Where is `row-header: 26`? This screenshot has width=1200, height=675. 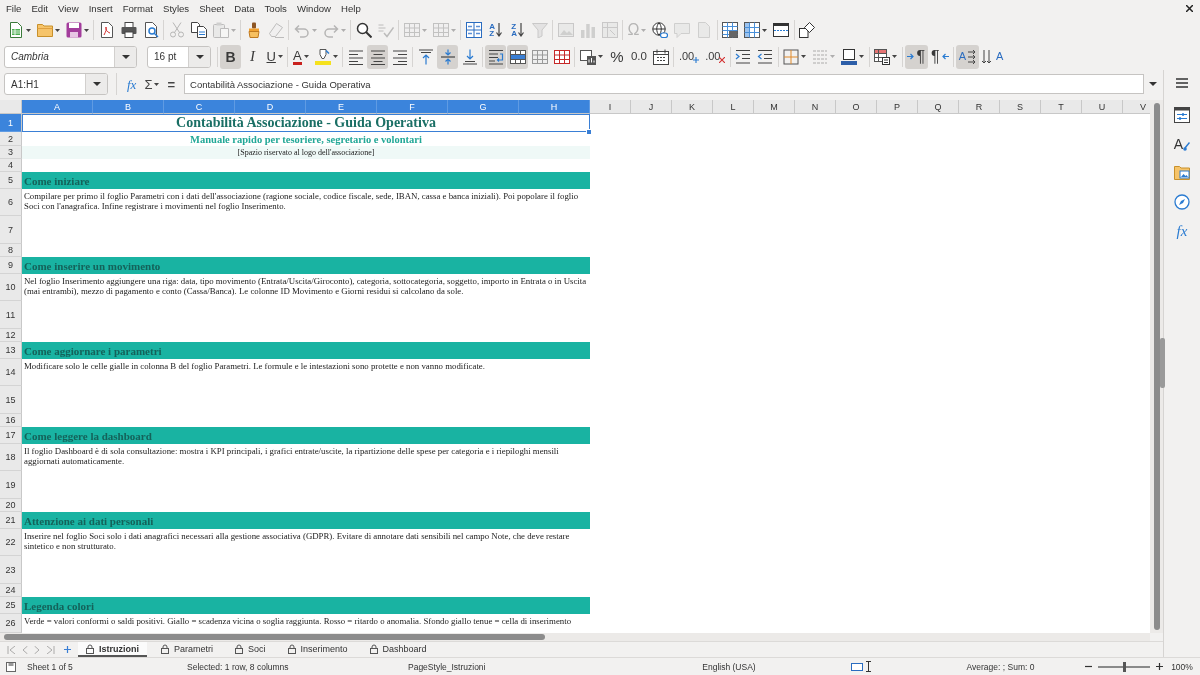
row-header: 26 is located at coordinates (11, 623).